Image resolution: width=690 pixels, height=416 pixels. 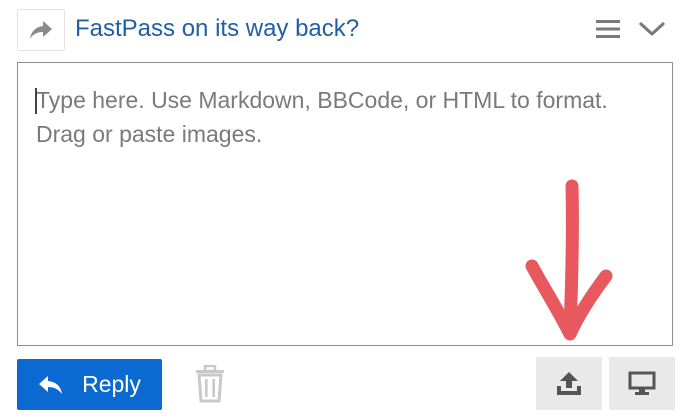 I want to click on share-forward-icon, so click(x=41, y=30).